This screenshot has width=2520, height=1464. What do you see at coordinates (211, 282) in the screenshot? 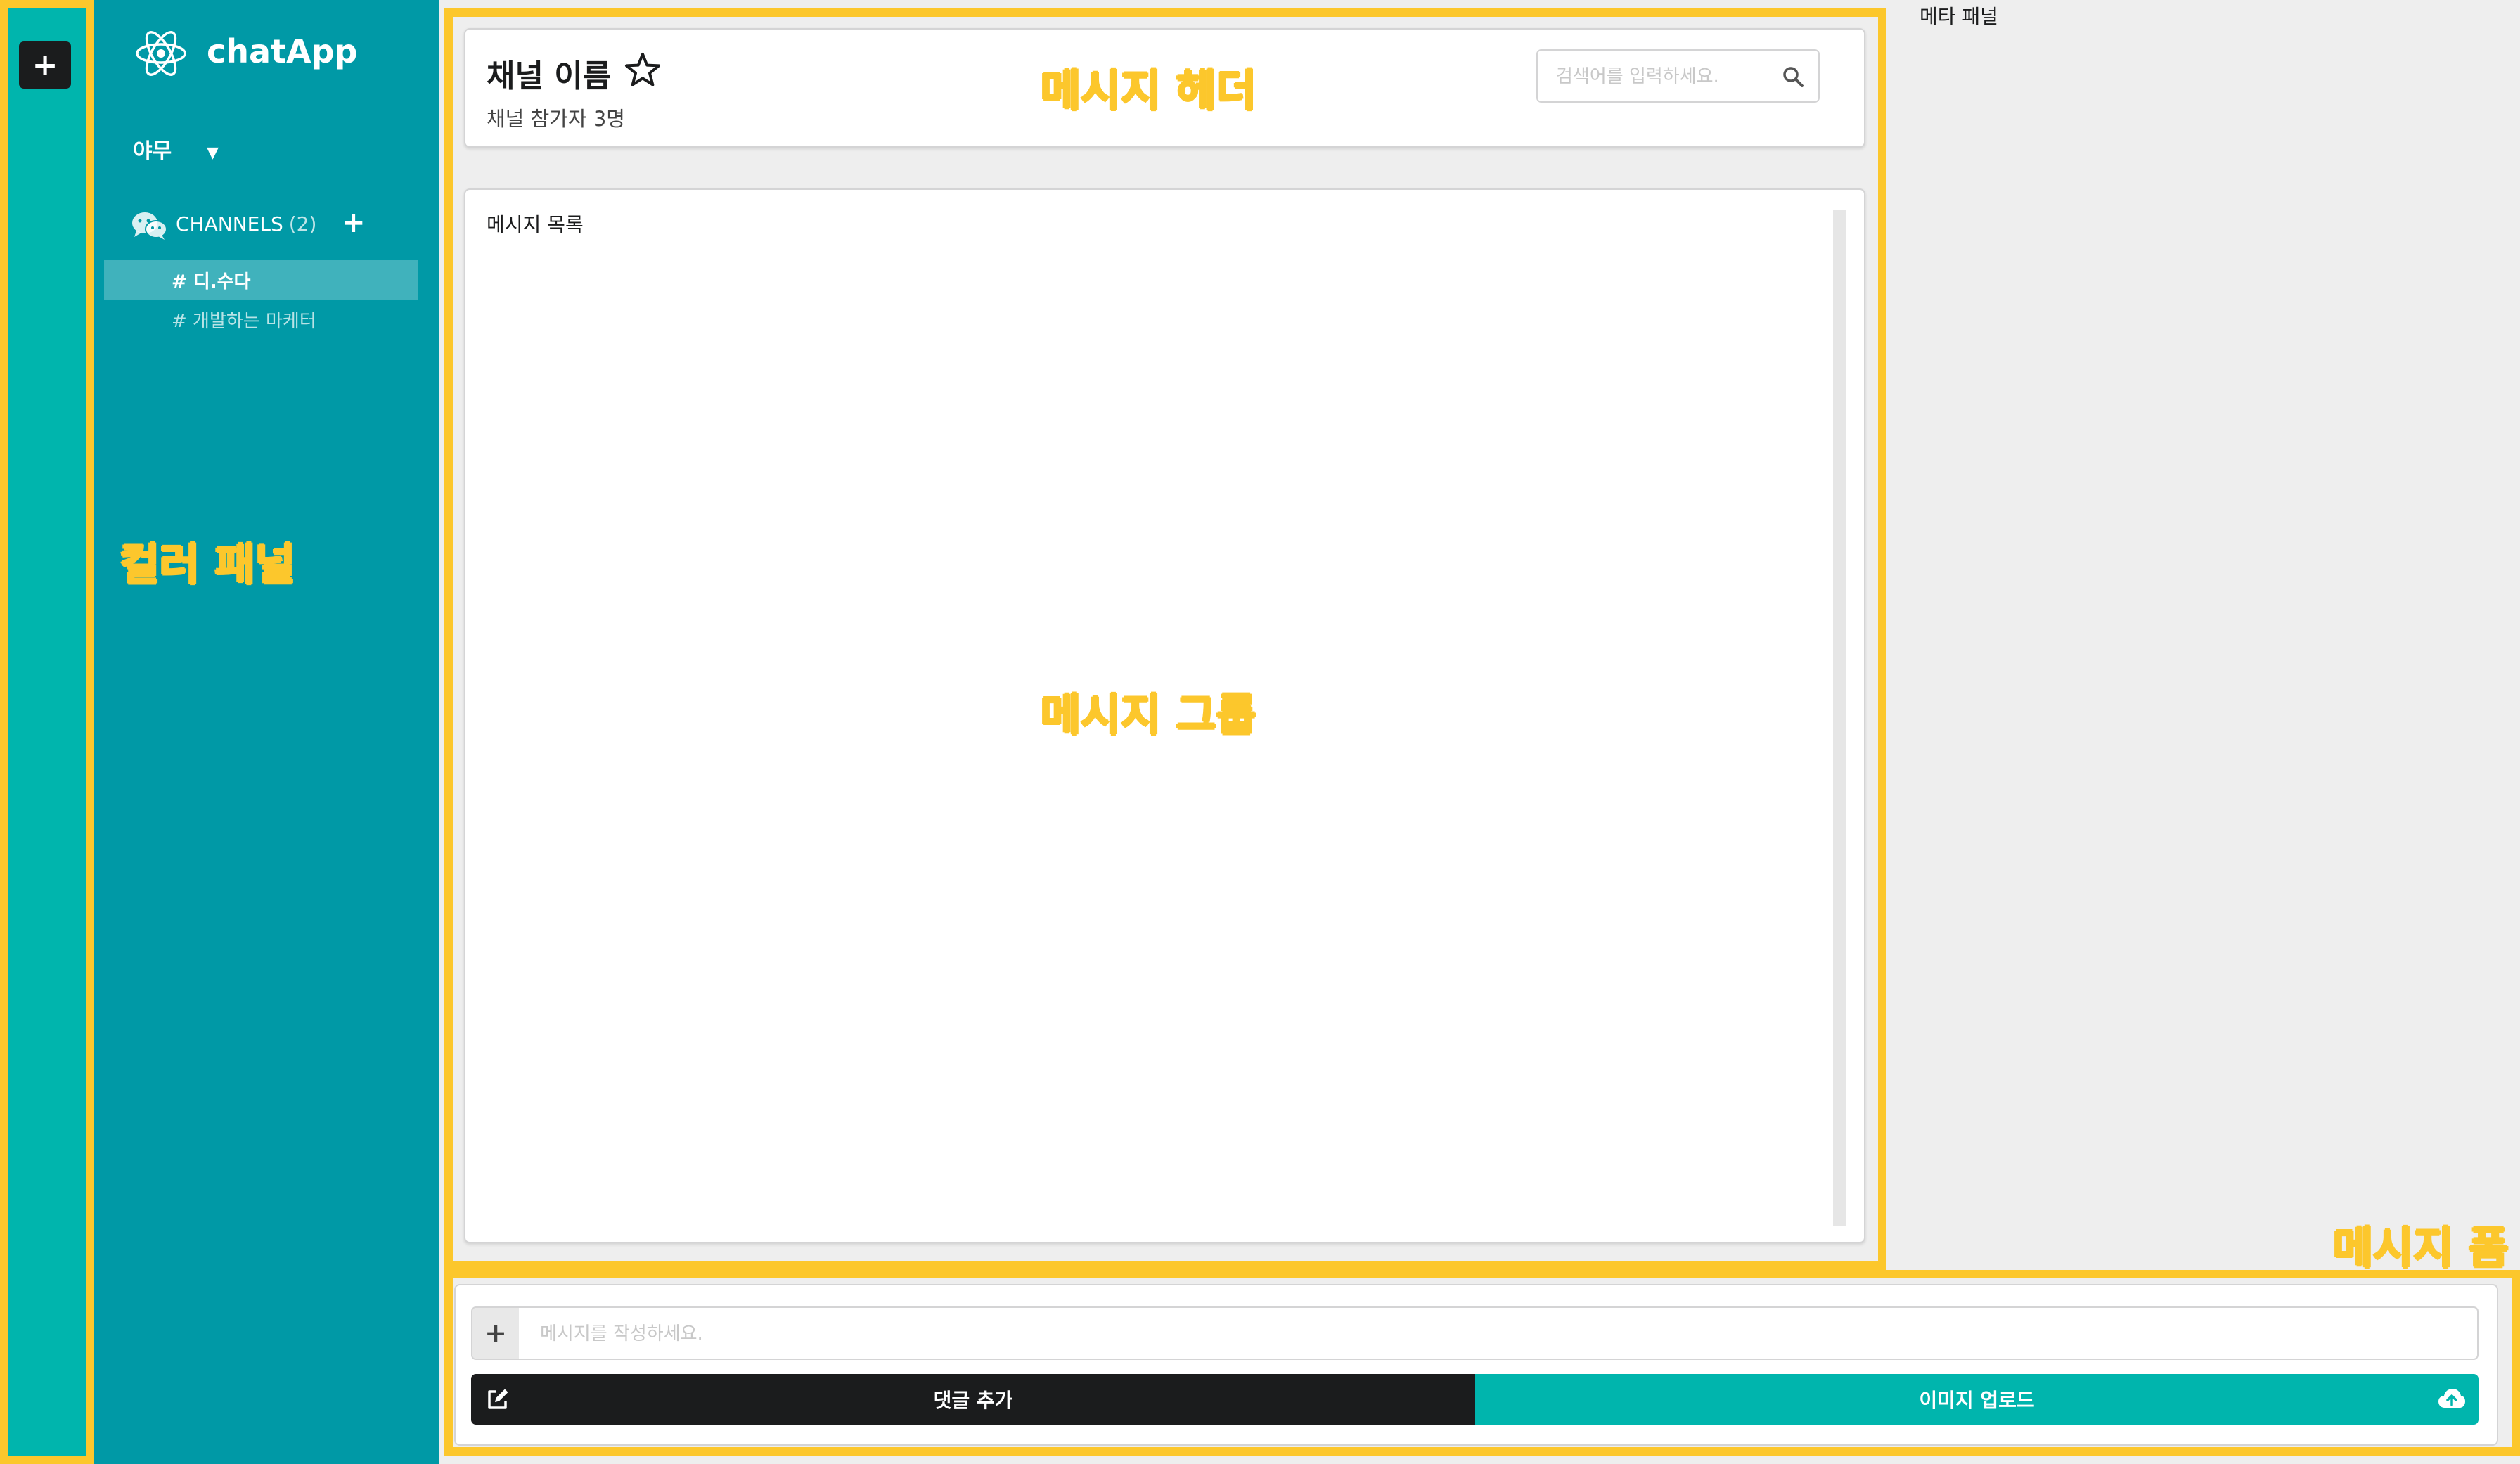
I see `channel-item-label: # 디.수다` at bounding box center [211, 282].